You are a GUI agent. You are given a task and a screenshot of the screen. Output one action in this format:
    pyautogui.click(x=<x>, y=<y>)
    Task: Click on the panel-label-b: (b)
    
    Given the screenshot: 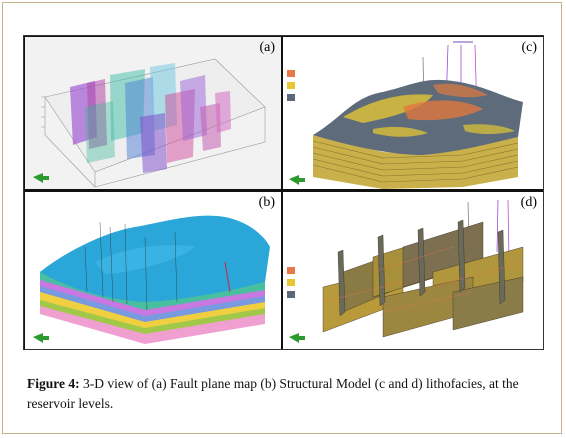 What is the action you would take?
    pyautogui.click(x=266, y=202)
    